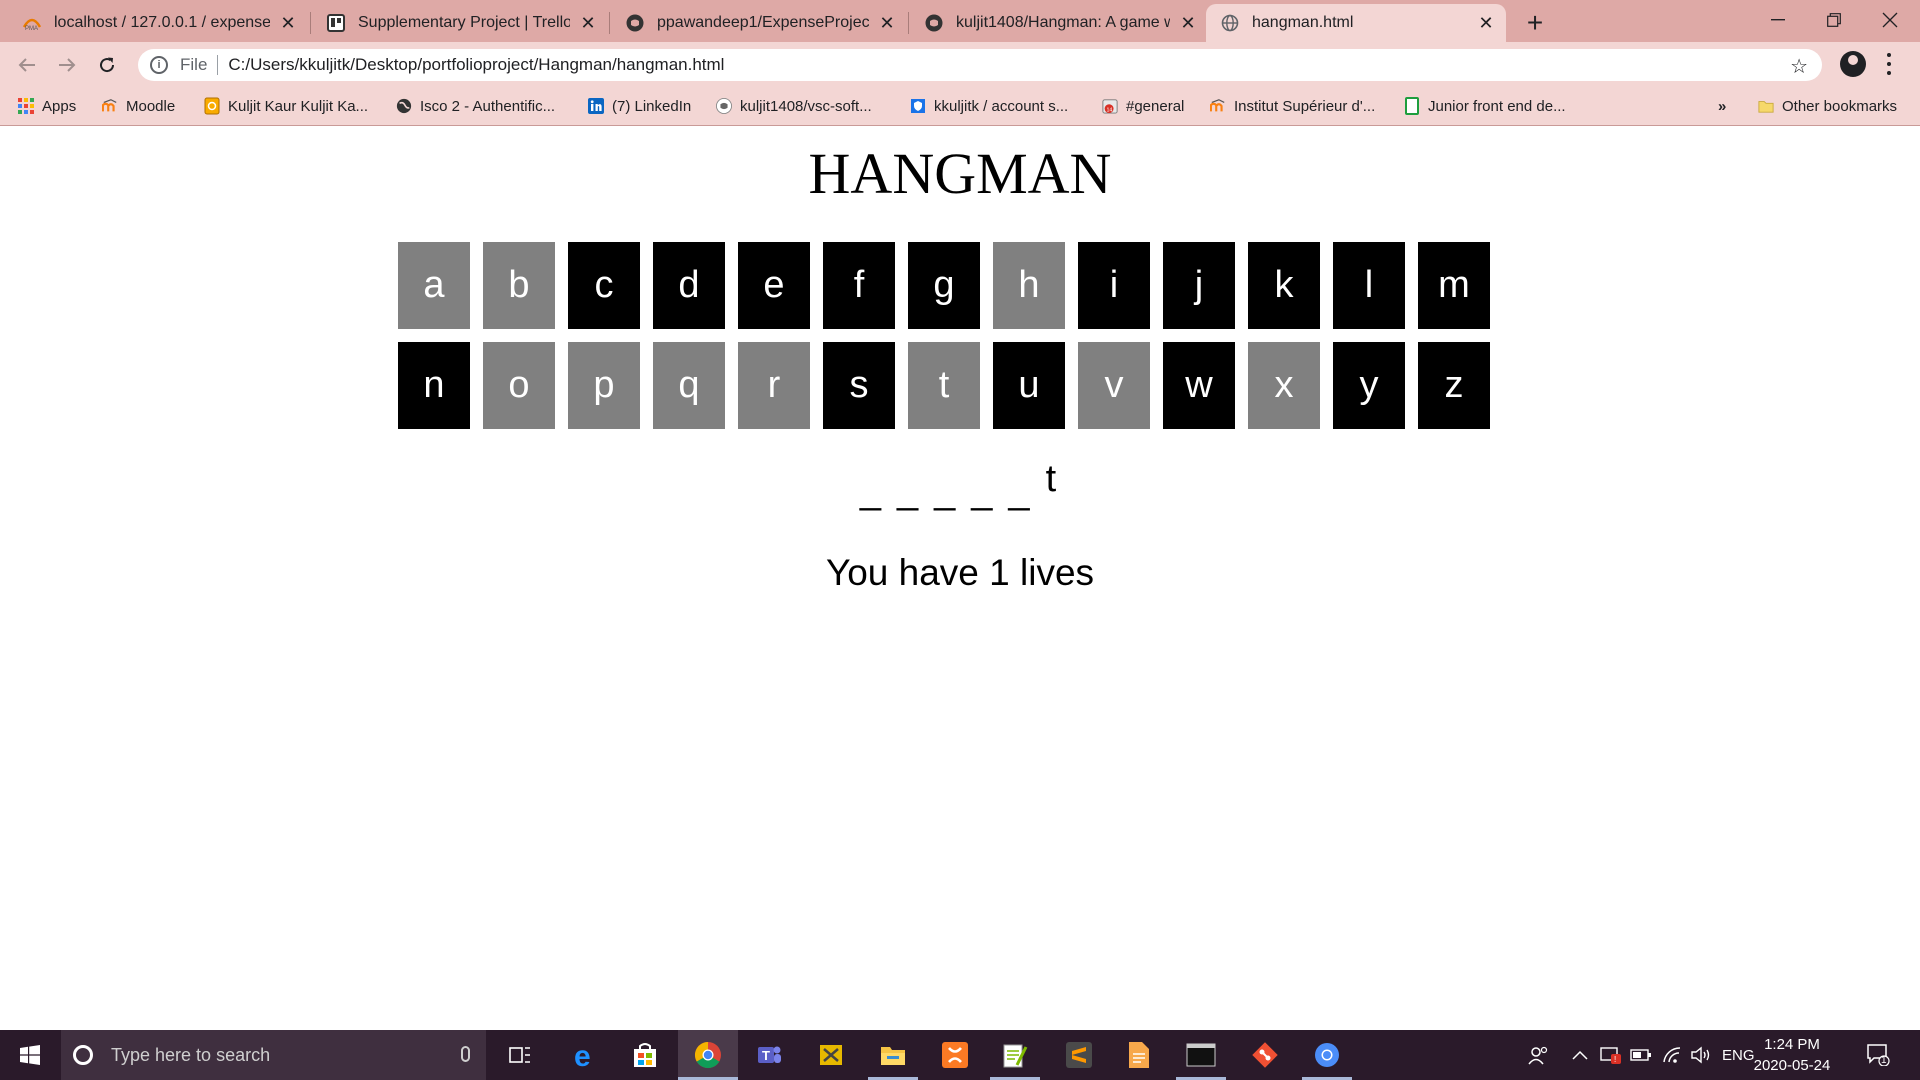 This screenshot has width=1920, height=1080. What do you see at coordinates (766, 1055) in the screenshot?
I see `svg-text: T` at bounding box center [766, 1055].